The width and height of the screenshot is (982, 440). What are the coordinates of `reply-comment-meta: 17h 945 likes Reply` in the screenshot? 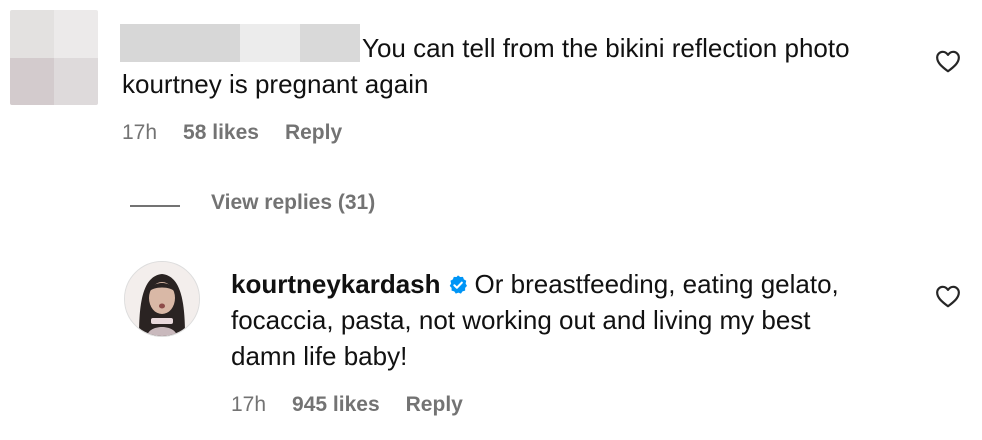 It's located at (347, 405).